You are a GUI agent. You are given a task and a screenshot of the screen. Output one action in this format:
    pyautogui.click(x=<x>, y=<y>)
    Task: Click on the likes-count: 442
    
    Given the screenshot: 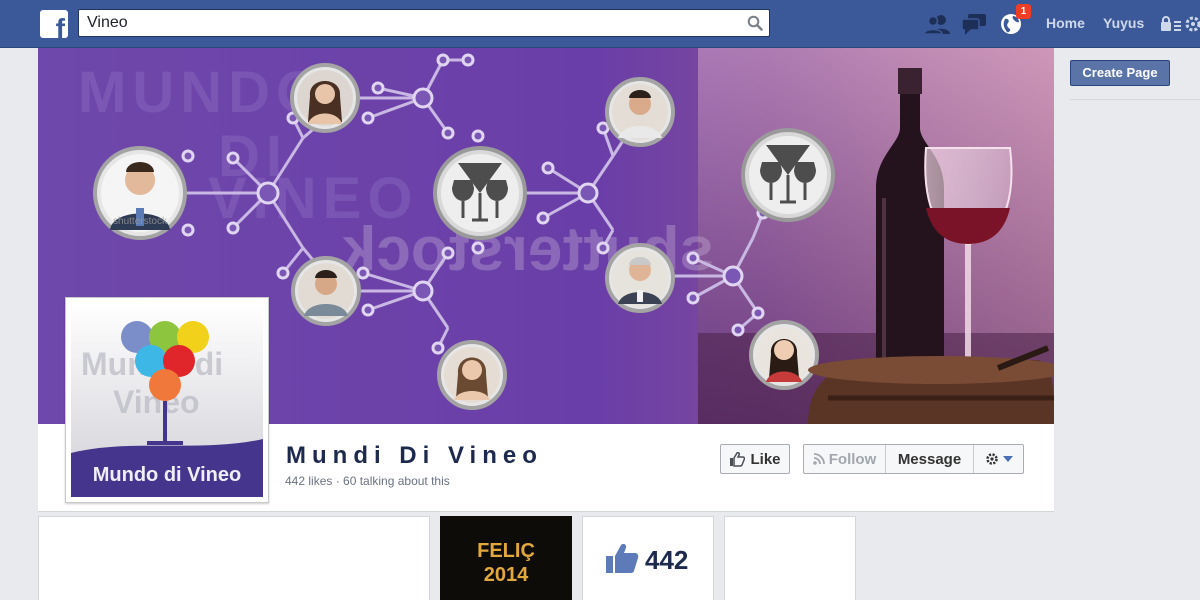 What is the action you would take?
    pyautogui.click(x=667, y=560)
    